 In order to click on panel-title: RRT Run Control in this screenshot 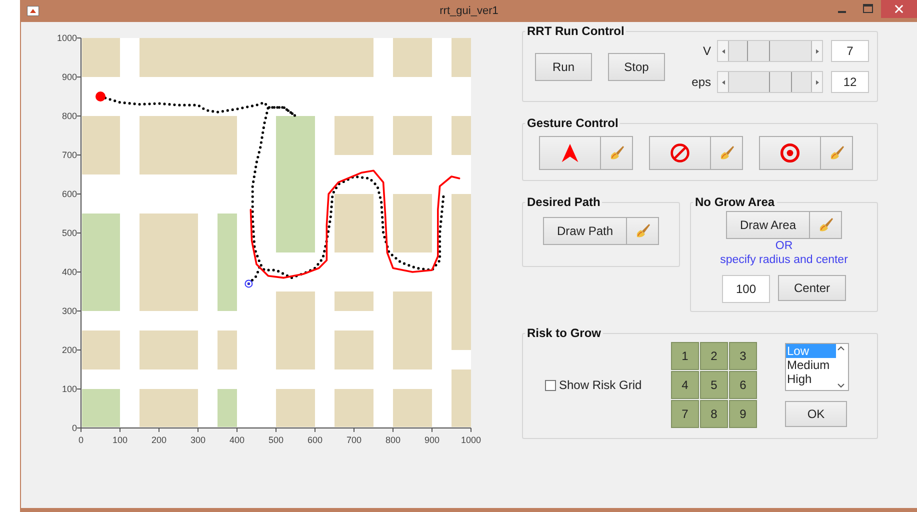, I will do `click(576, 31)`.